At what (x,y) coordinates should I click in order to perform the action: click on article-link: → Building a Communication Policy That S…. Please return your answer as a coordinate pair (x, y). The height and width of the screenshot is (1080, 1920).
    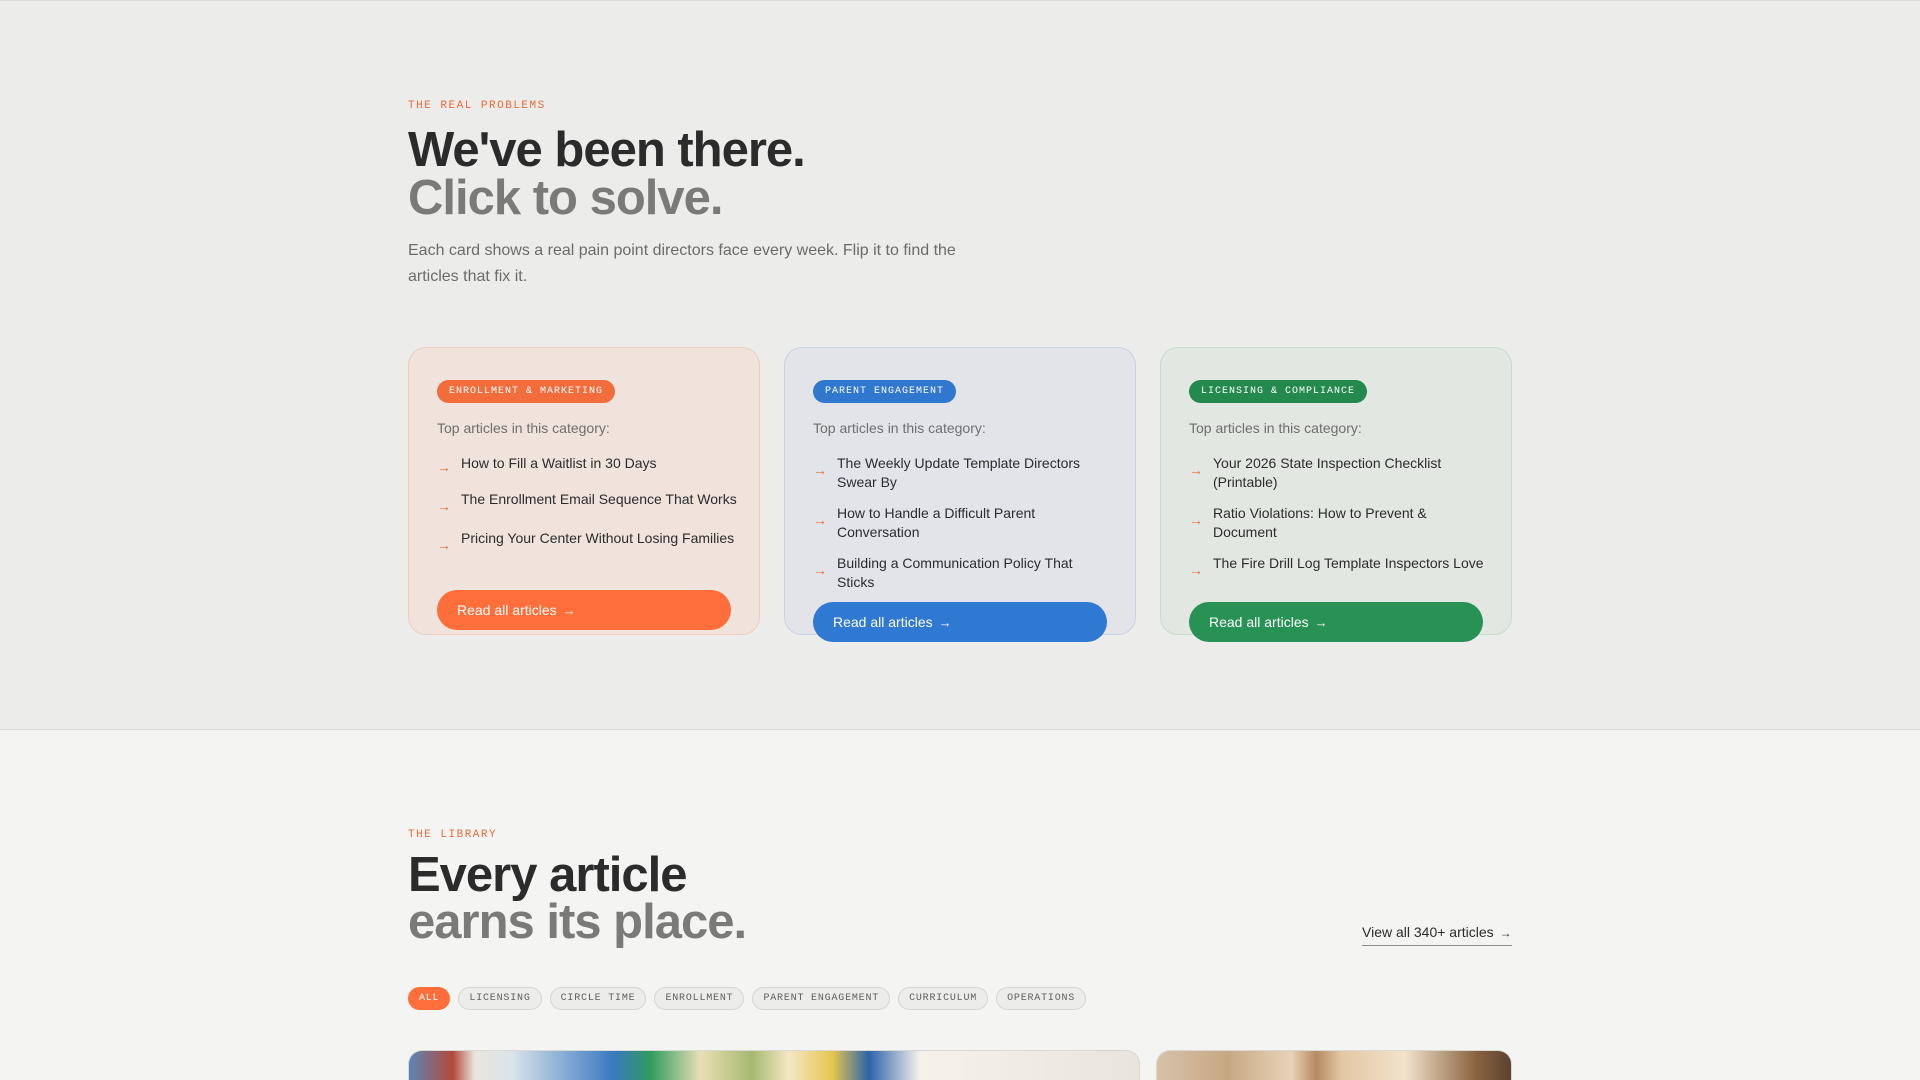
    Looking at the image, I should click on (963, 573).